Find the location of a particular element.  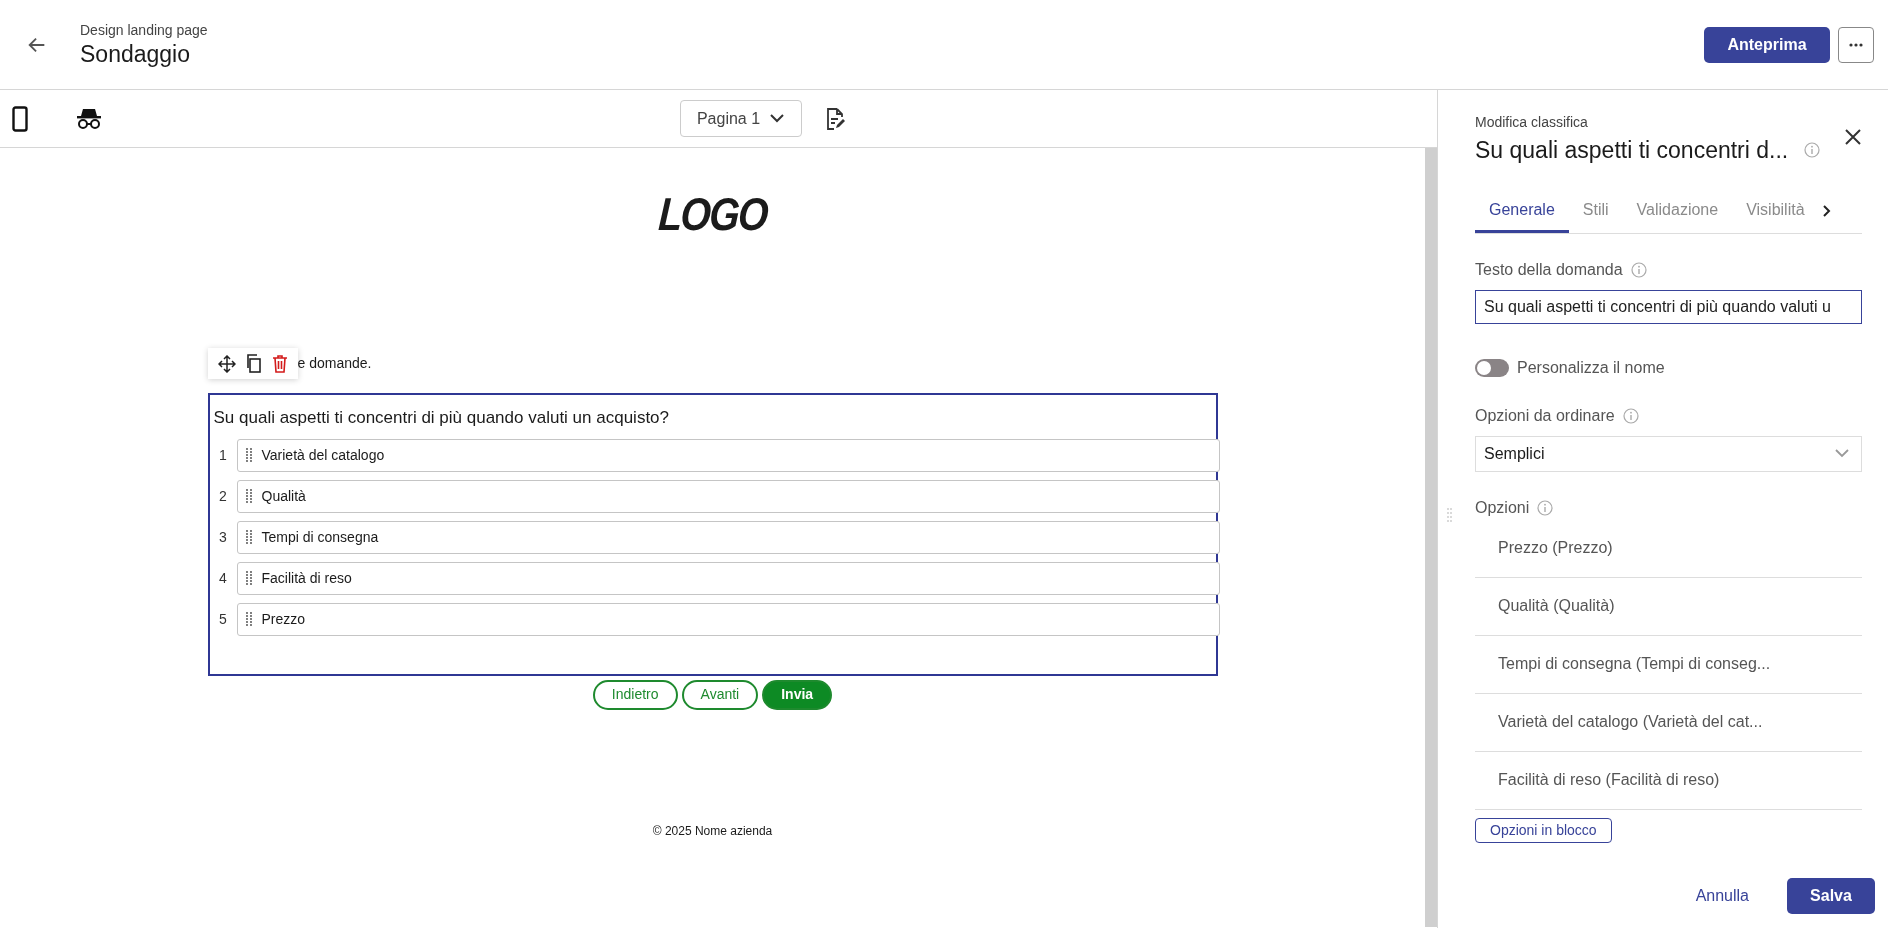

page-subtitle: Design landing page is located at coordinates (144, 31).